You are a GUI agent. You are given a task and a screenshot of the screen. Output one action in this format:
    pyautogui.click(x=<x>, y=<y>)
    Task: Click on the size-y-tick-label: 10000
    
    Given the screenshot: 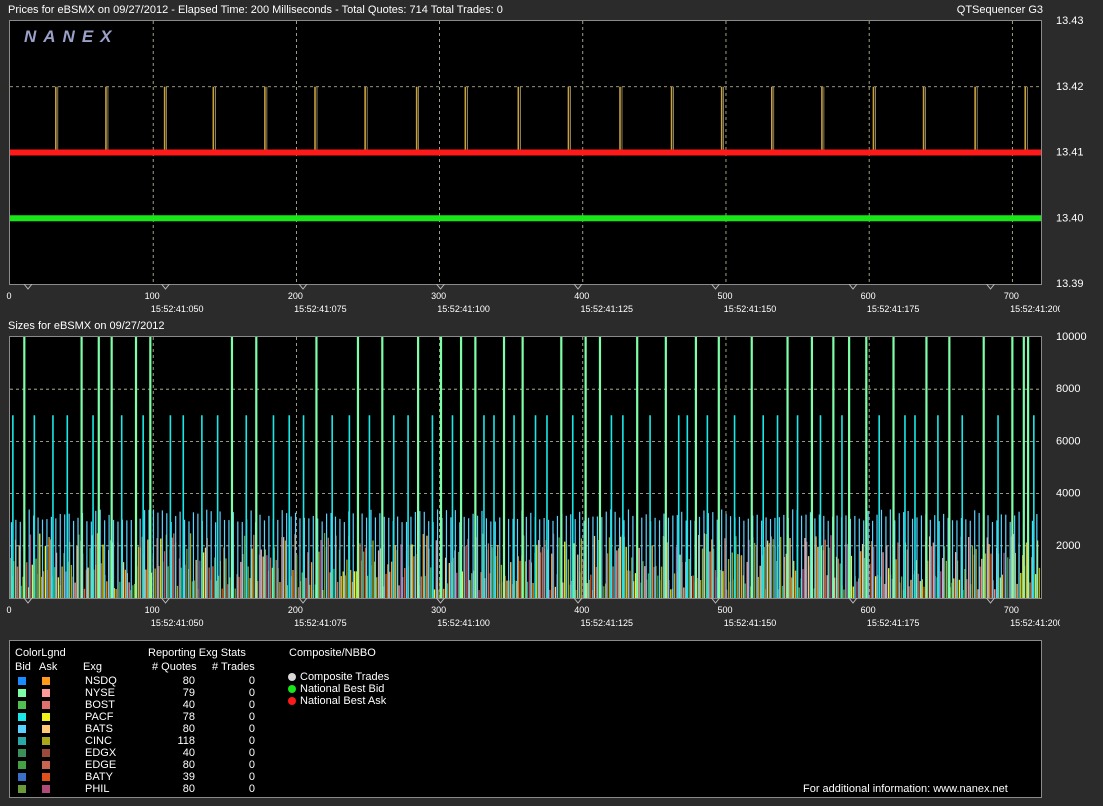 What is the action you would take?
    pyautogui.click(x=1071, y=337)
    